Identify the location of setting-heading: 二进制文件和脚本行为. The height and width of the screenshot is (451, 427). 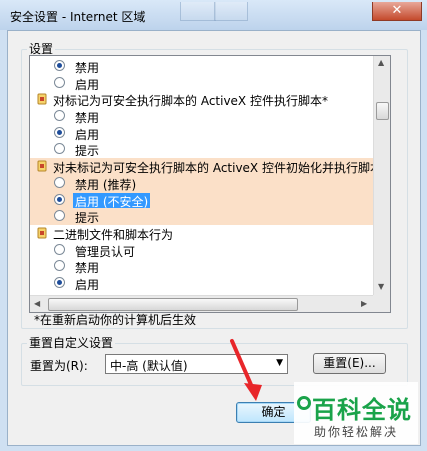
(201, 233).